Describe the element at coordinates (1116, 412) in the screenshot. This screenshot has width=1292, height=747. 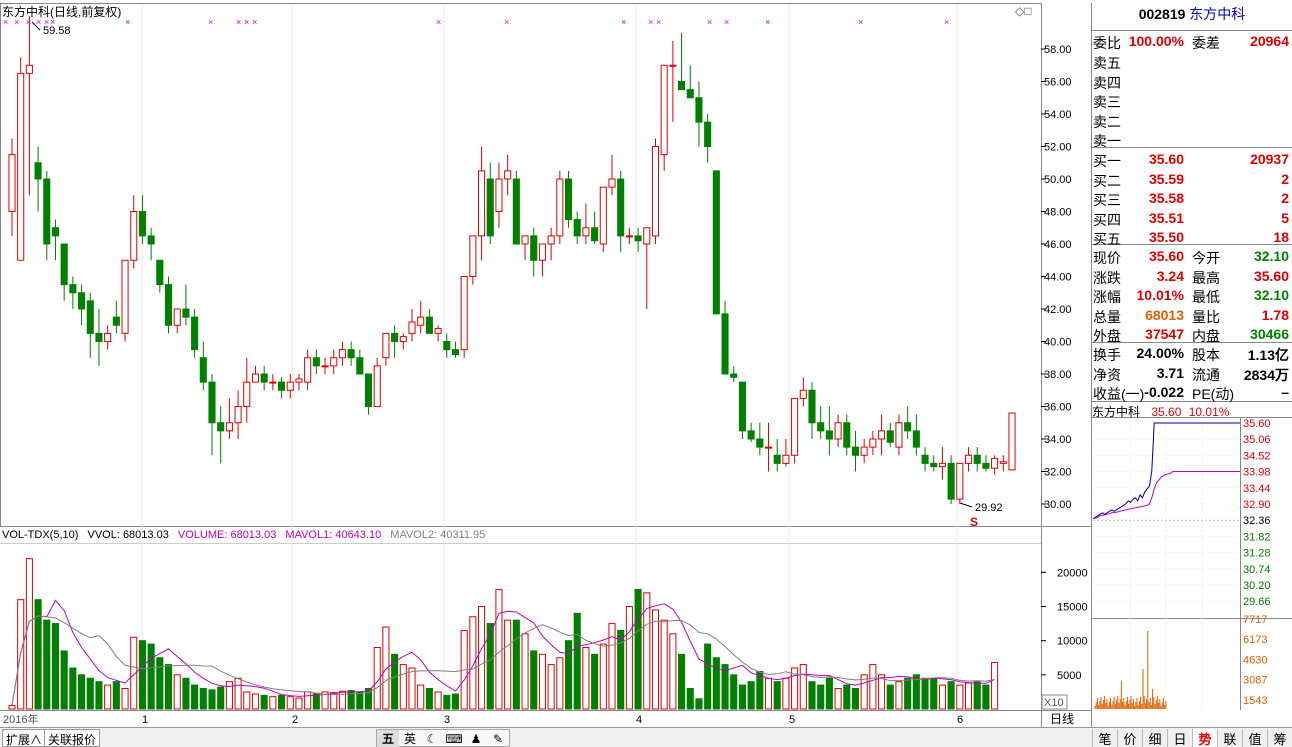
I see `mini-stock-name: 东方中科` at that location.